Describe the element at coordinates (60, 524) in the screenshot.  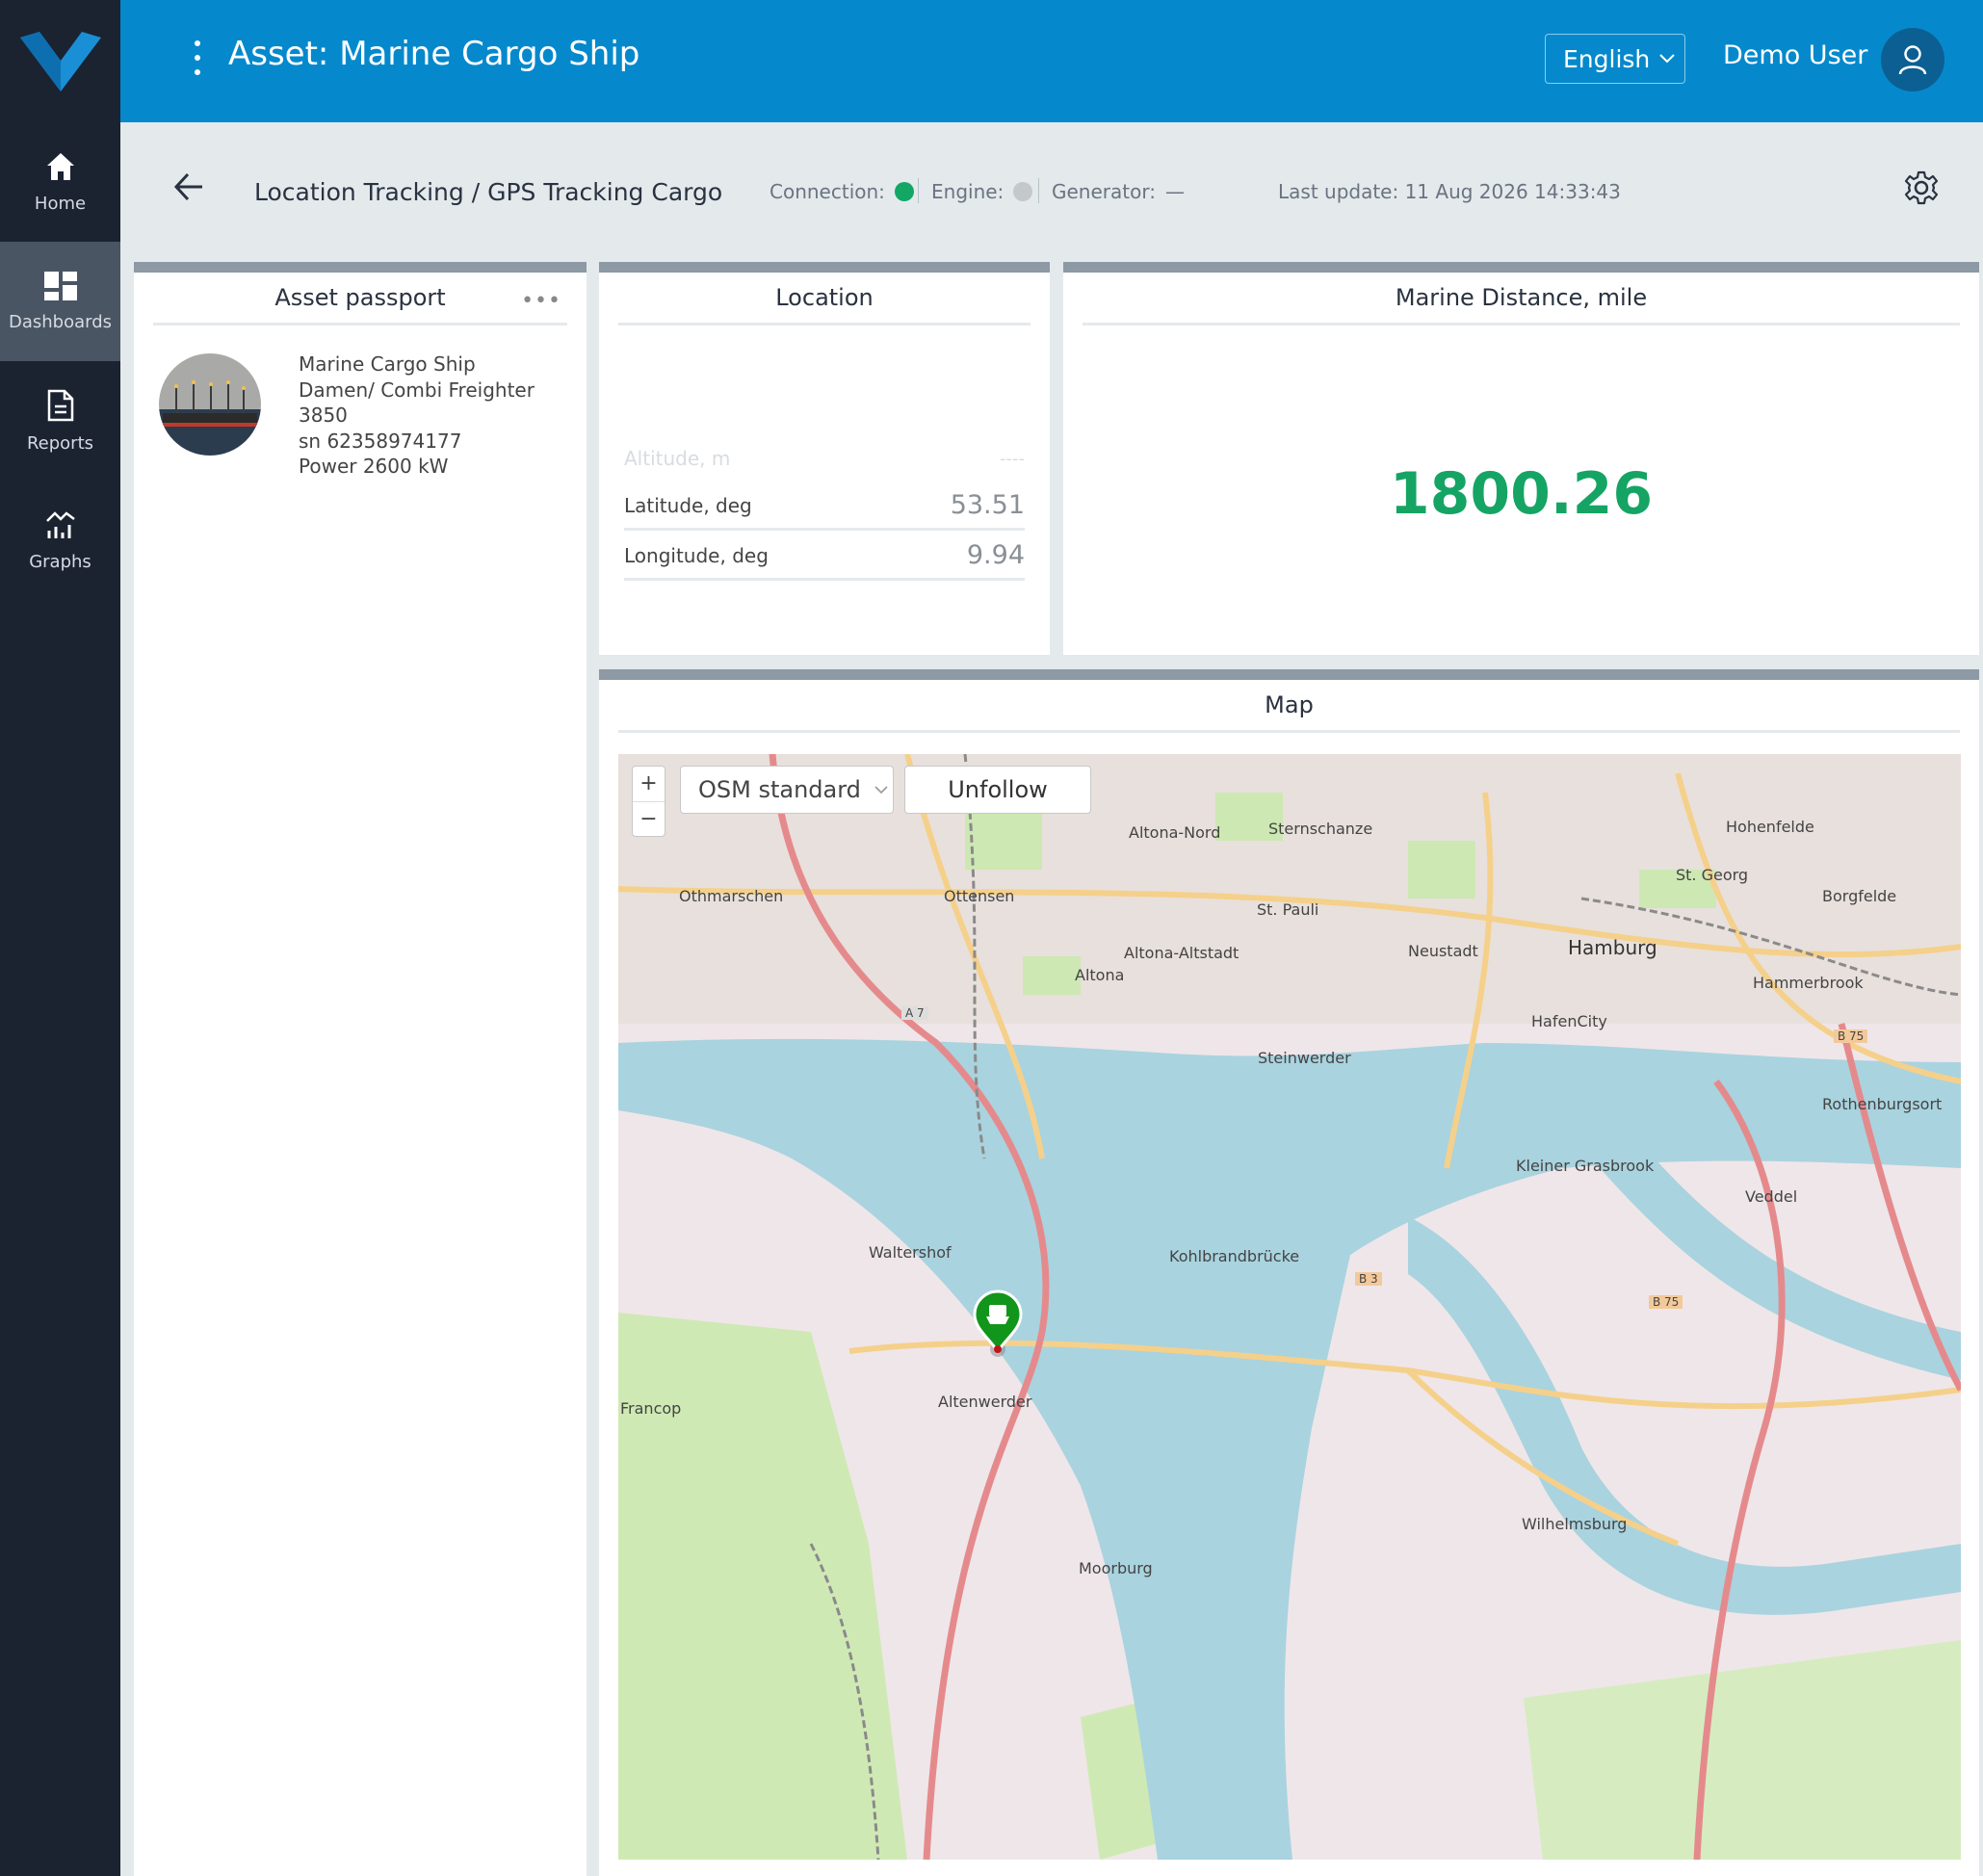
I see `graph-icon` at that location.